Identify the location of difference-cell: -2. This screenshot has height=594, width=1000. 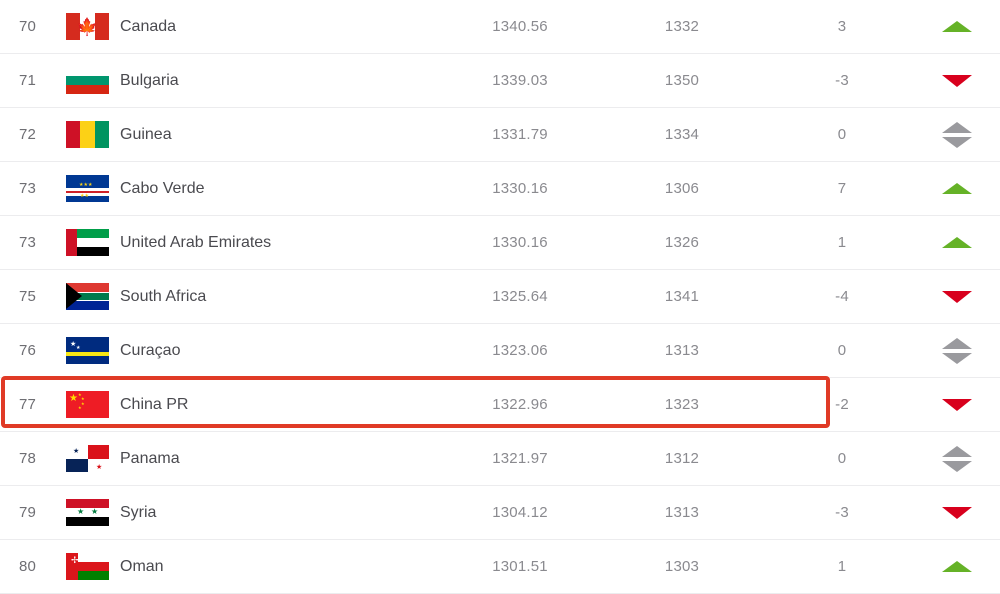
(842, 404).